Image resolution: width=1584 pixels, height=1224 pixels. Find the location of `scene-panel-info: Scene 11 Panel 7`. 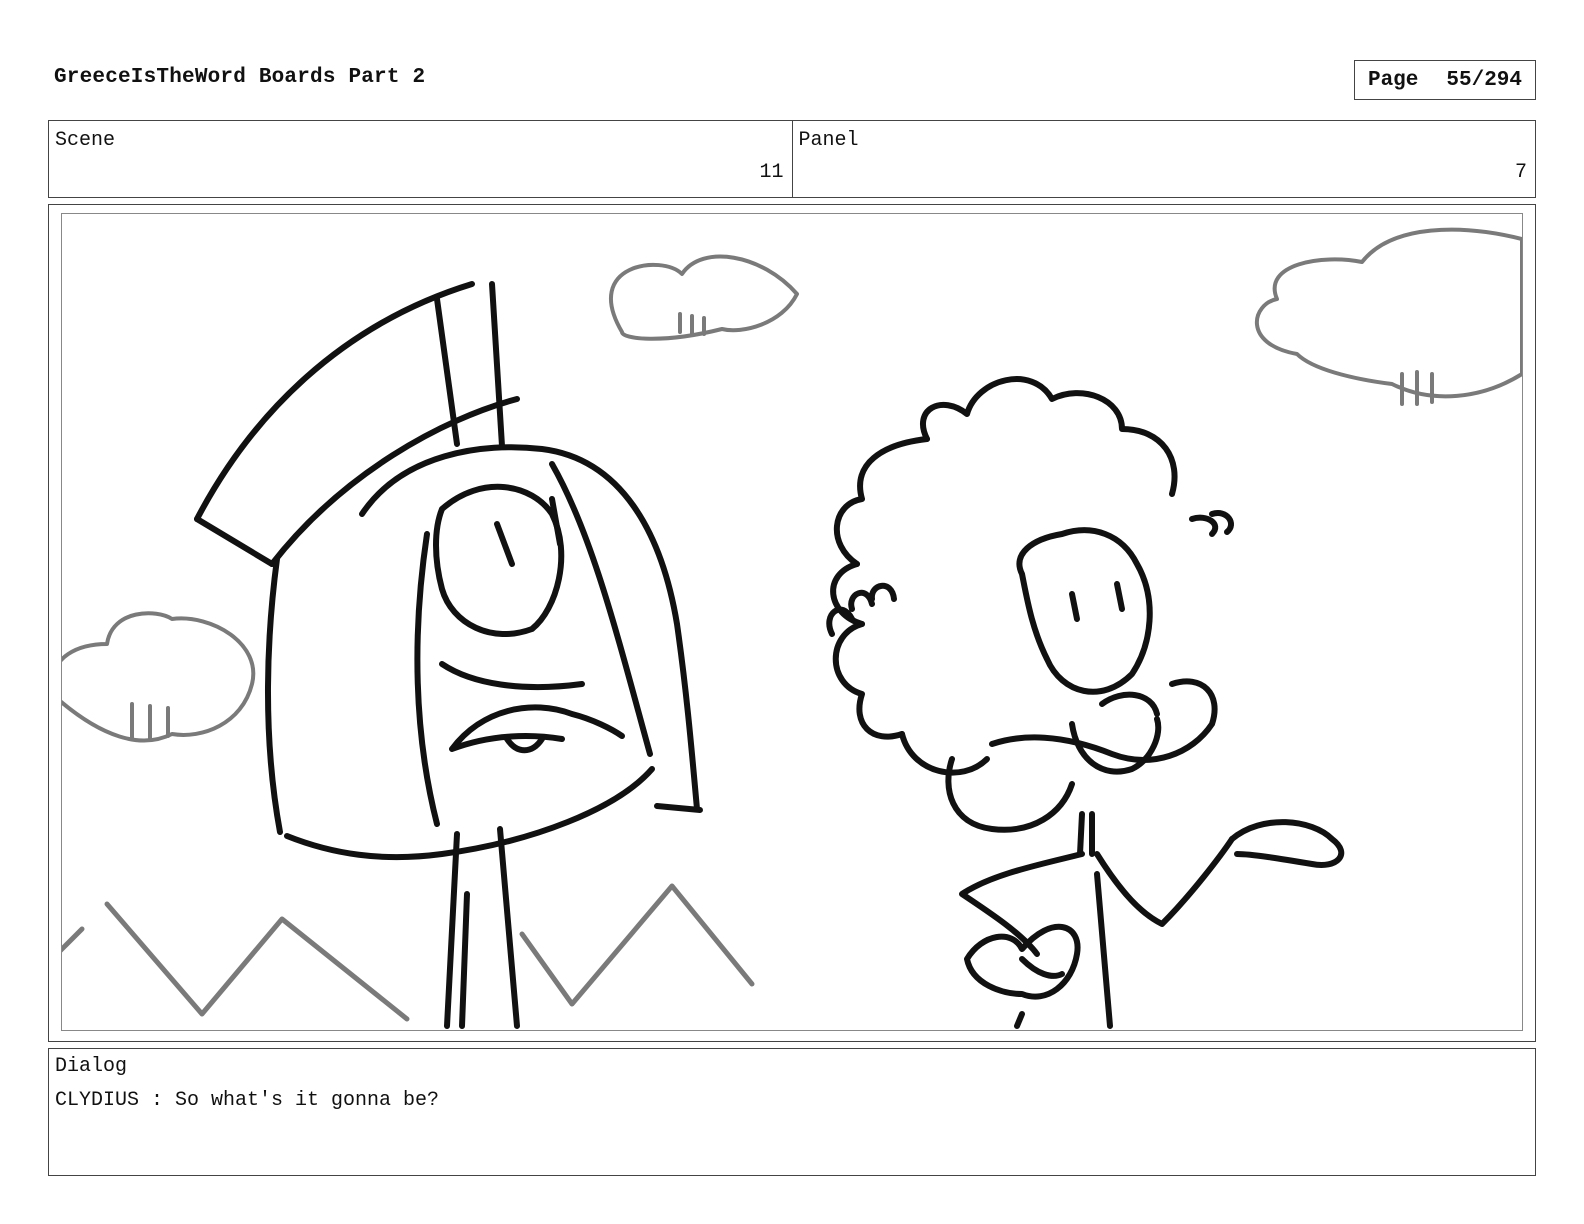

scene-panel-info: Scene 11 Panel 7 is located at coordinates (792, 159).